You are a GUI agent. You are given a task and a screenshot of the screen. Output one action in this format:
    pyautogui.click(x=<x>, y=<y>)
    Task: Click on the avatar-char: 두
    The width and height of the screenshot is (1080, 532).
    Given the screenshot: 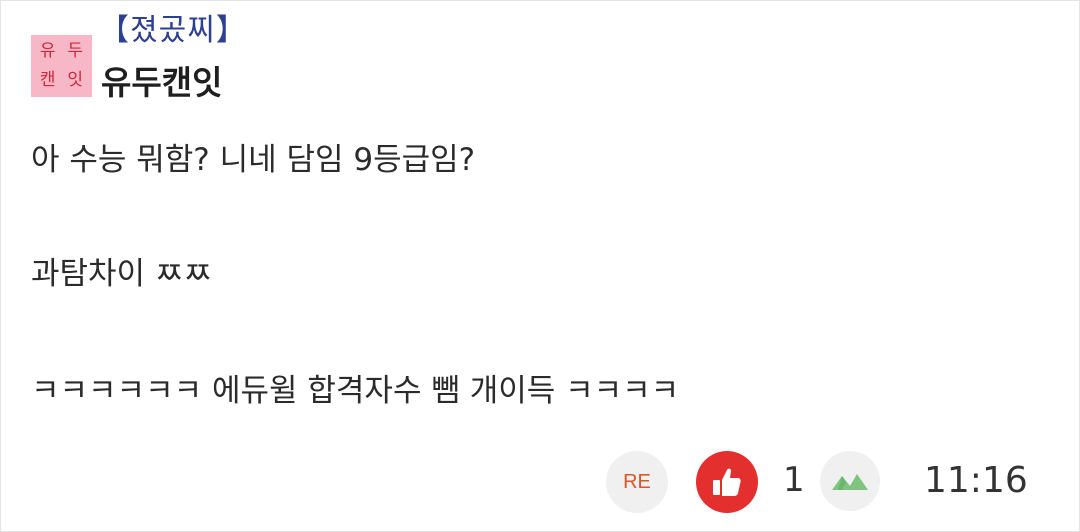 What is the action you would take?
    pyautogui.click(x=75, y=51)
    